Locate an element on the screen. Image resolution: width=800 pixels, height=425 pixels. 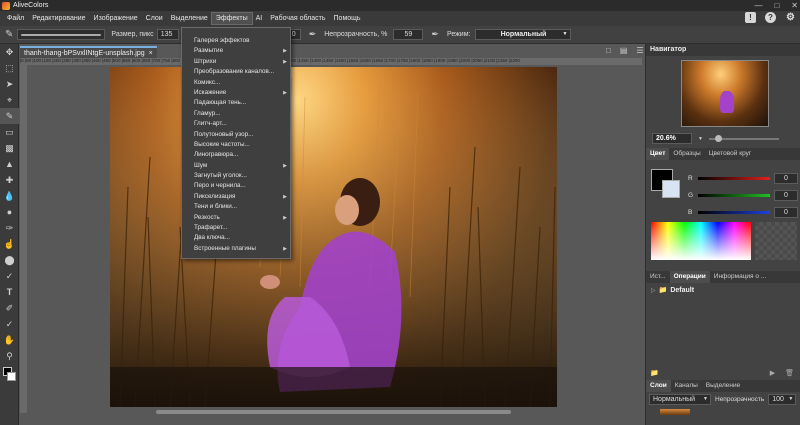
effects-menu-item: Шум ▶ is located at coordinates (236, 166).